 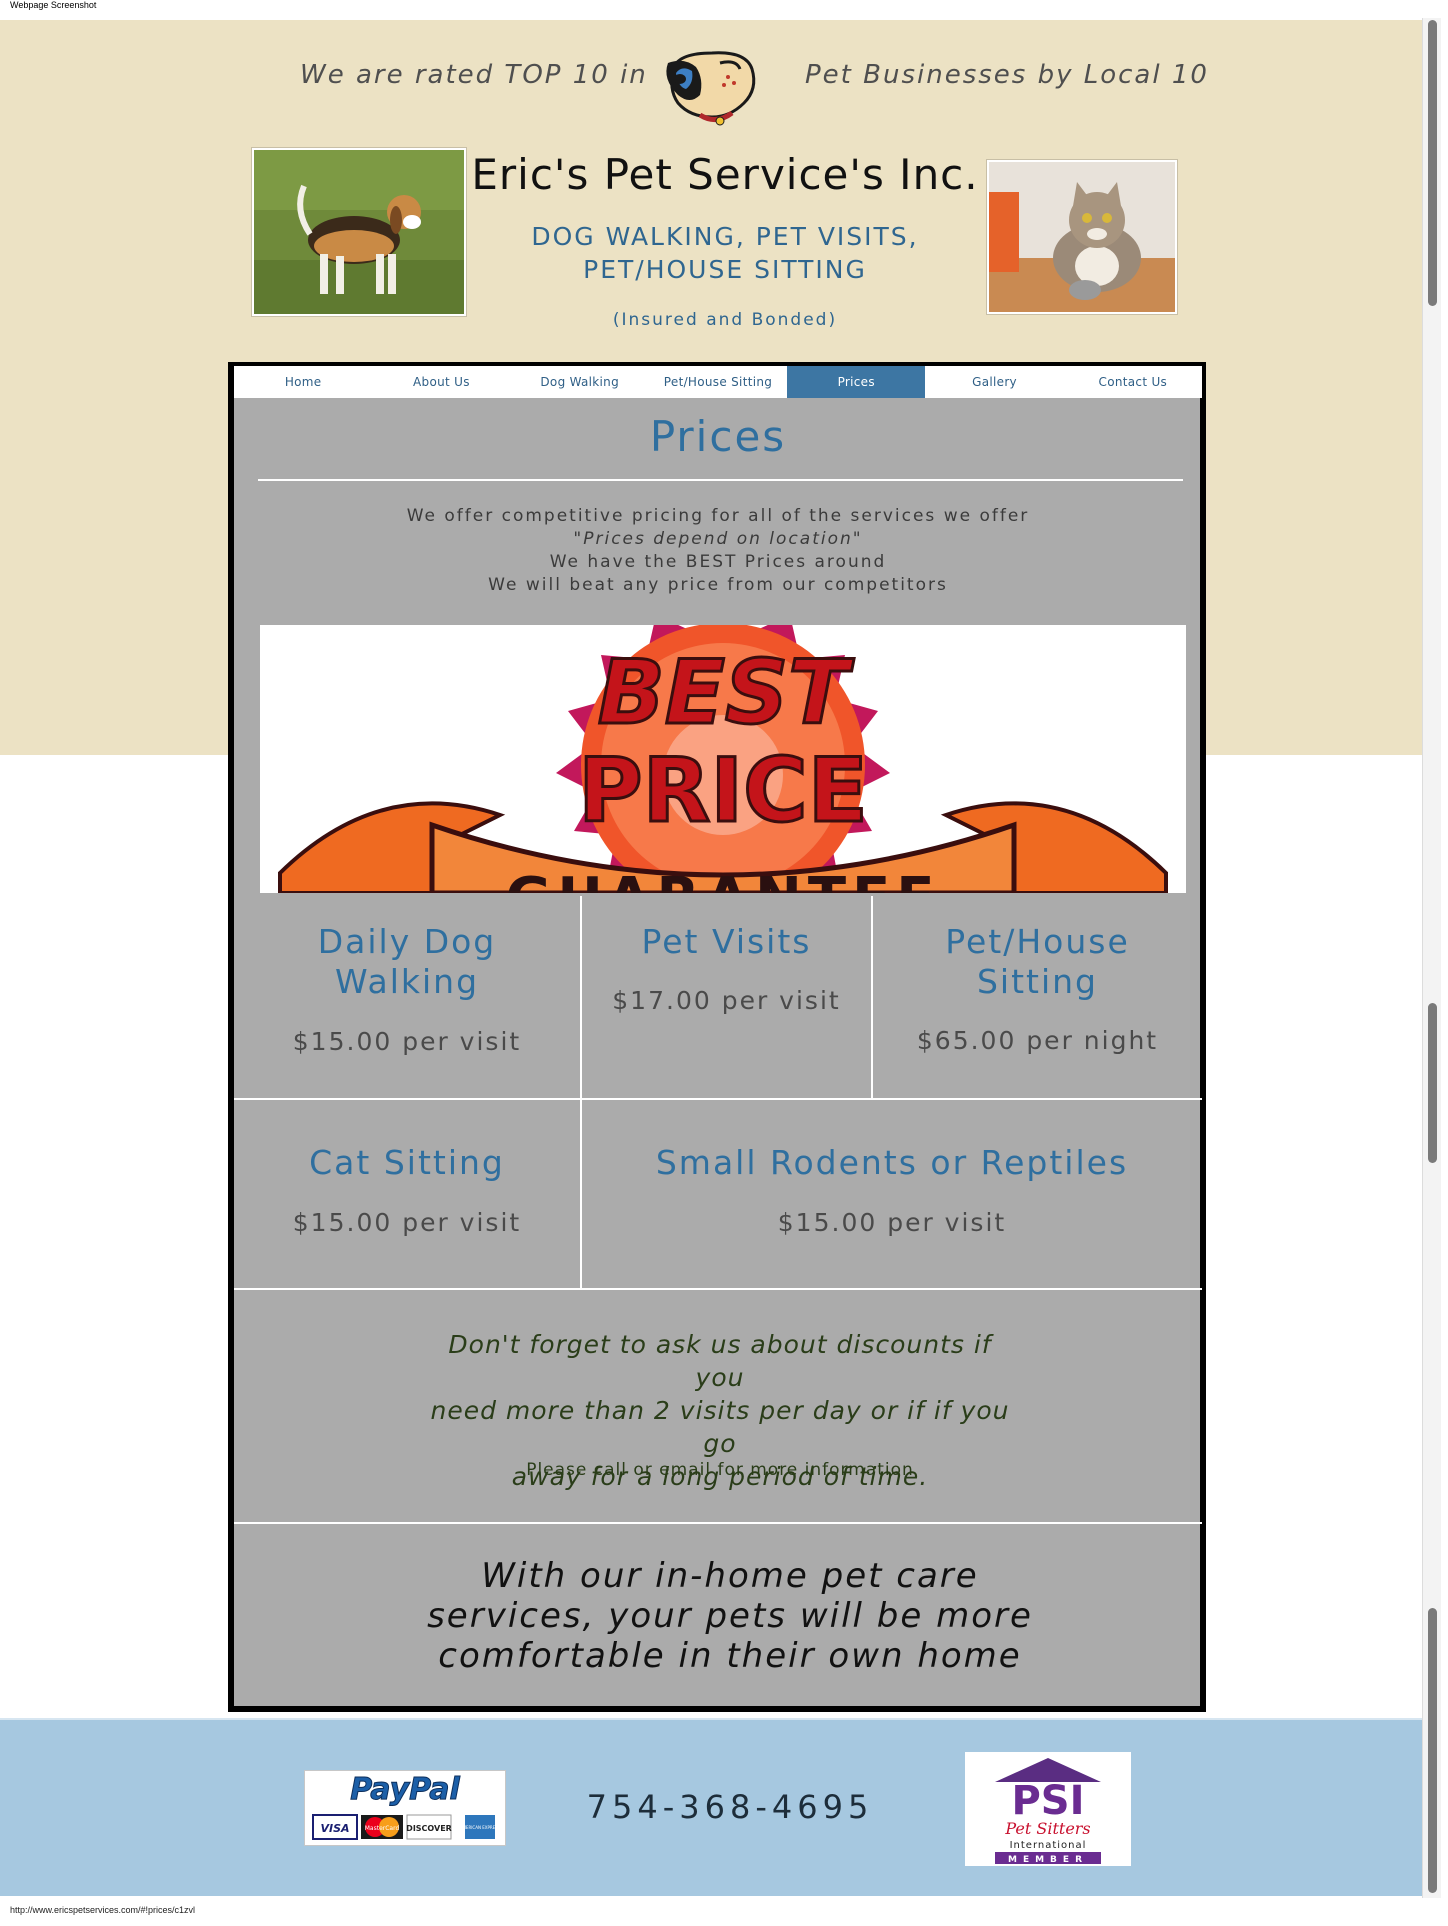 I want to click on best-price-banner: BEST PRICE GUARANTEE, so click(x=723, y=759).